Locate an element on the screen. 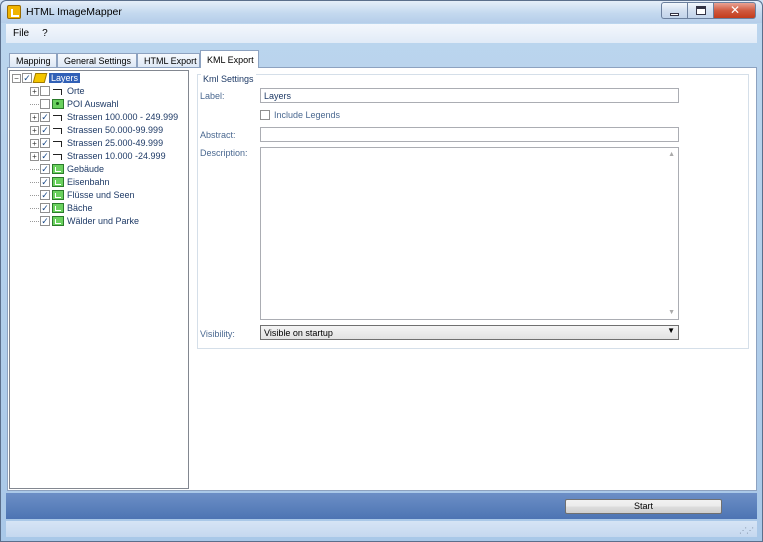 Image resolution: width=763 pixels, height=542 pixels. tree-item: + ✓ Strassen 100.000 - 249.999 is located at coordinates (104, 117).